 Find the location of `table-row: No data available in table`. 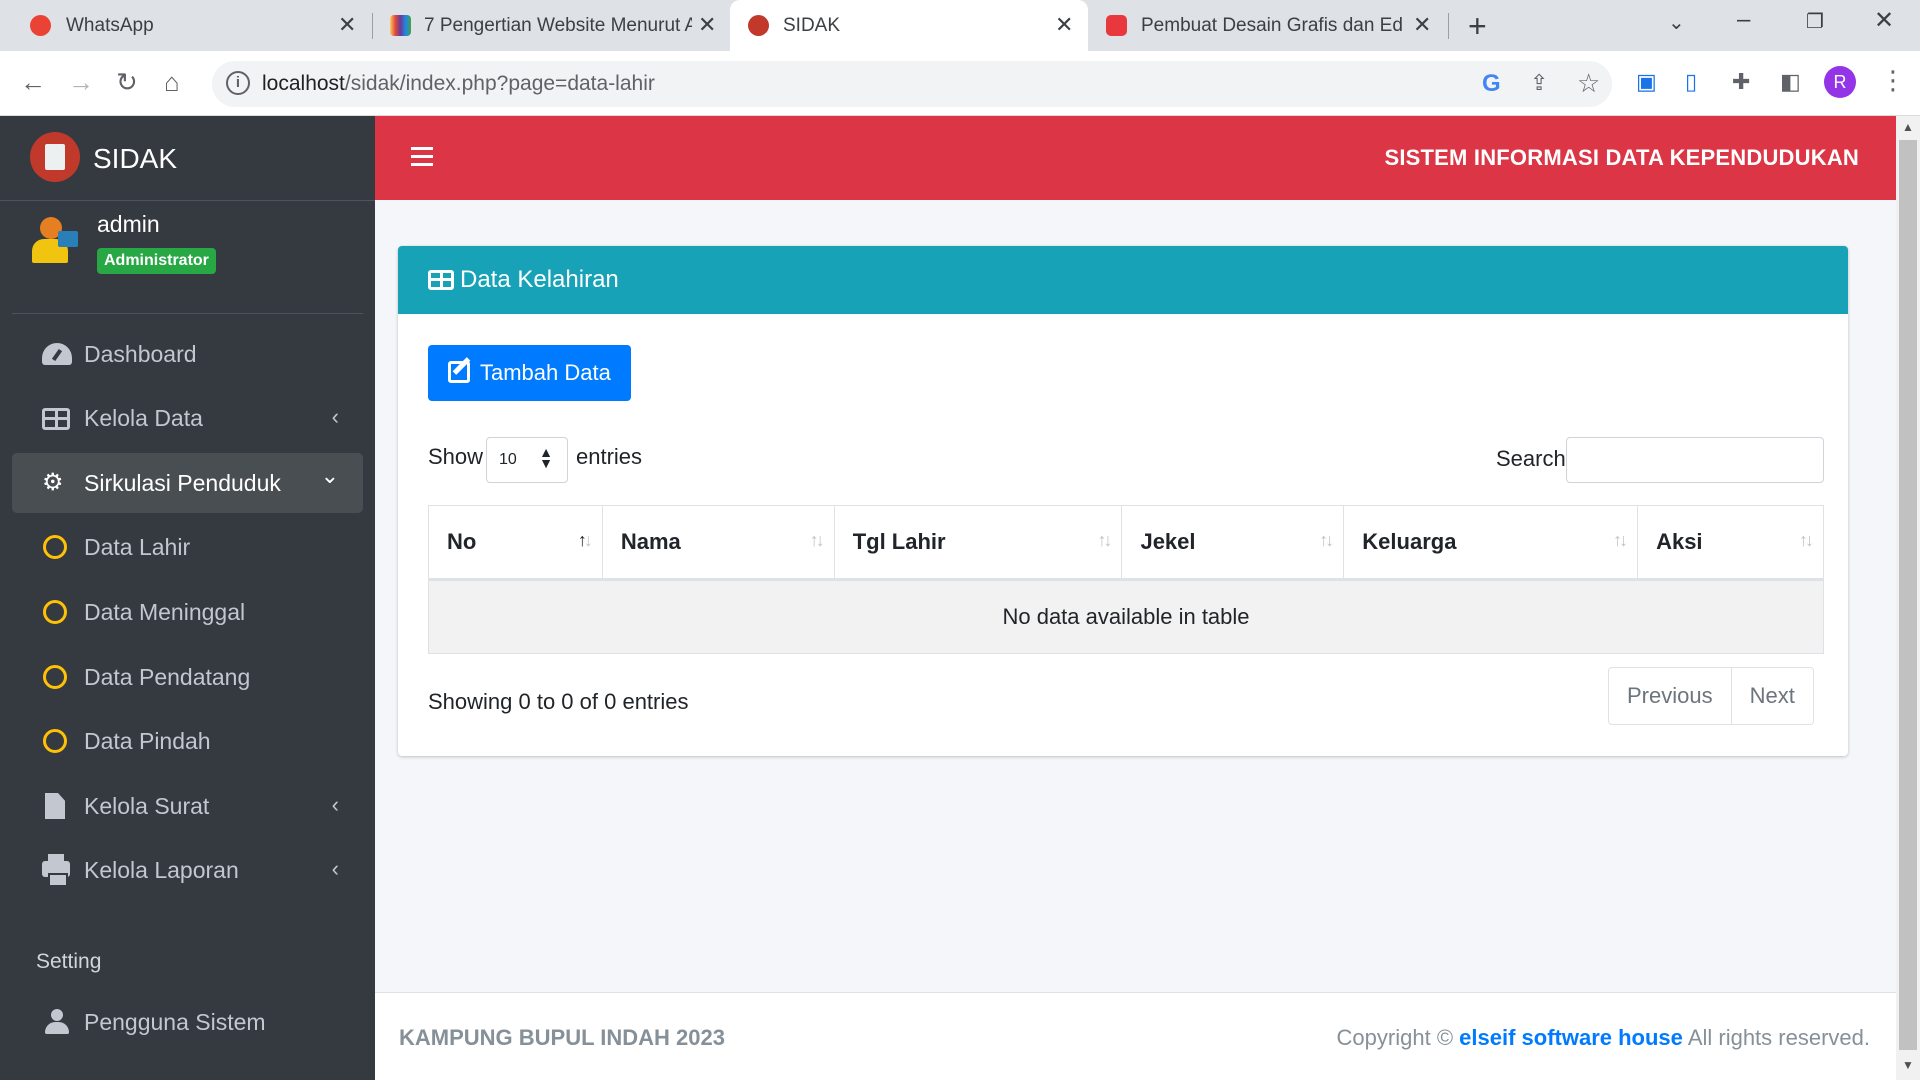

table-row: No data available in table is located at coordinates (1126, 616).